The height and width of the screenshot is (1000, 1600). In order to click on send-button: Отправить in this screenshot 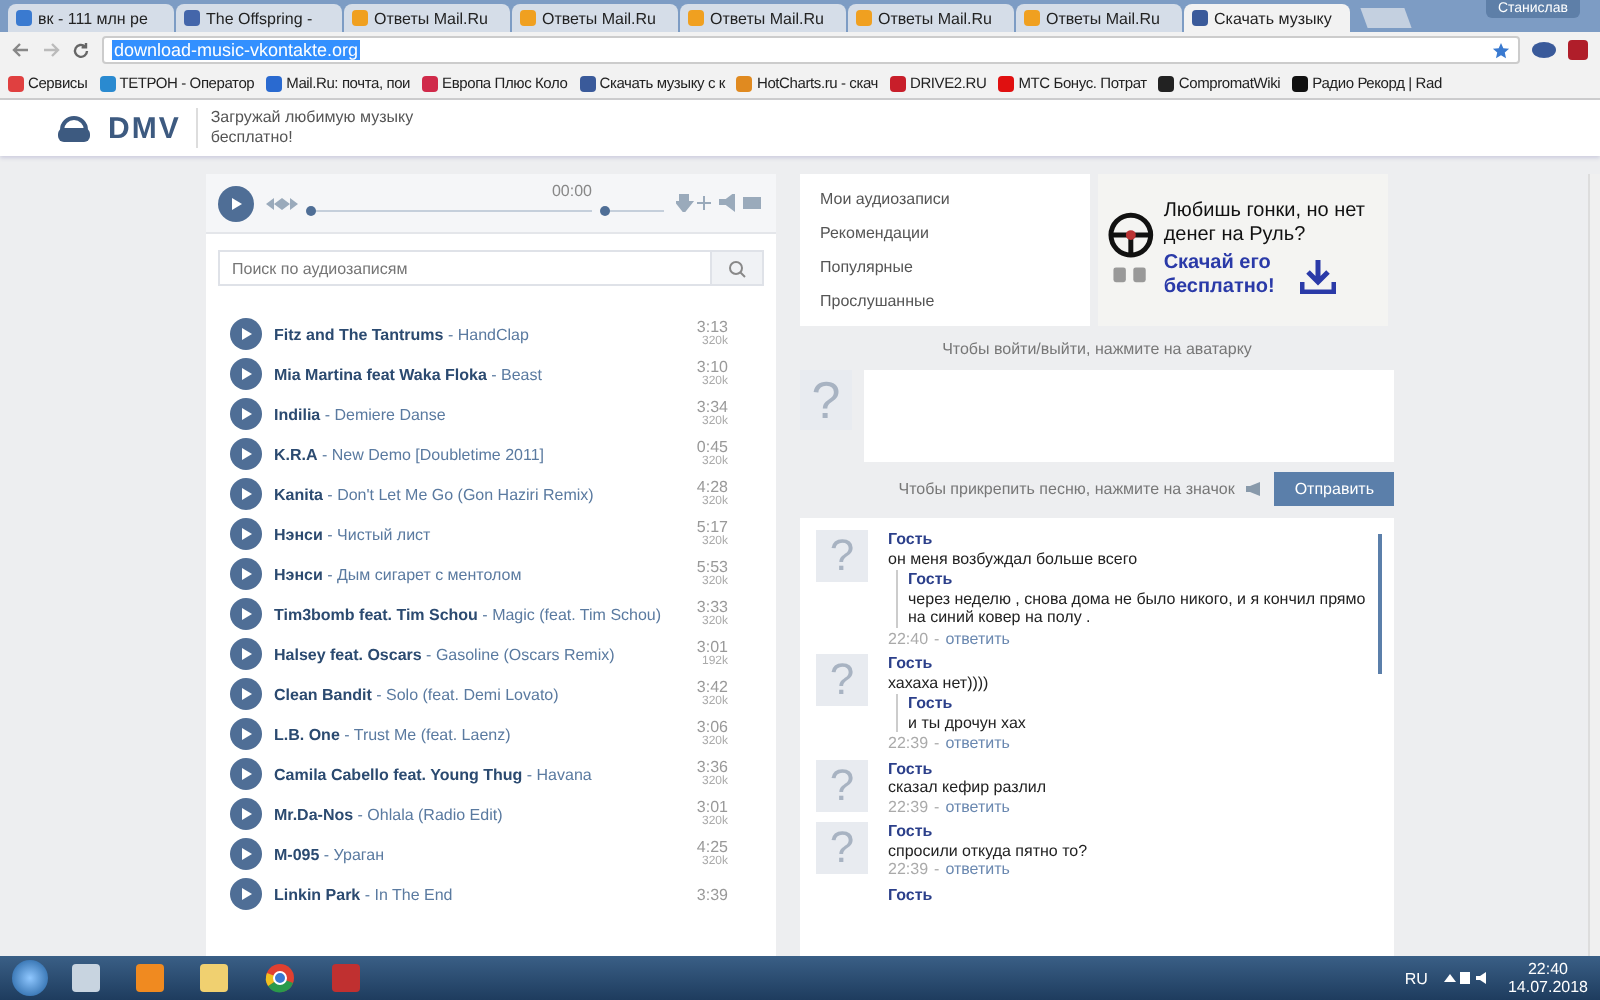, I will do `click(1334, 489)`.